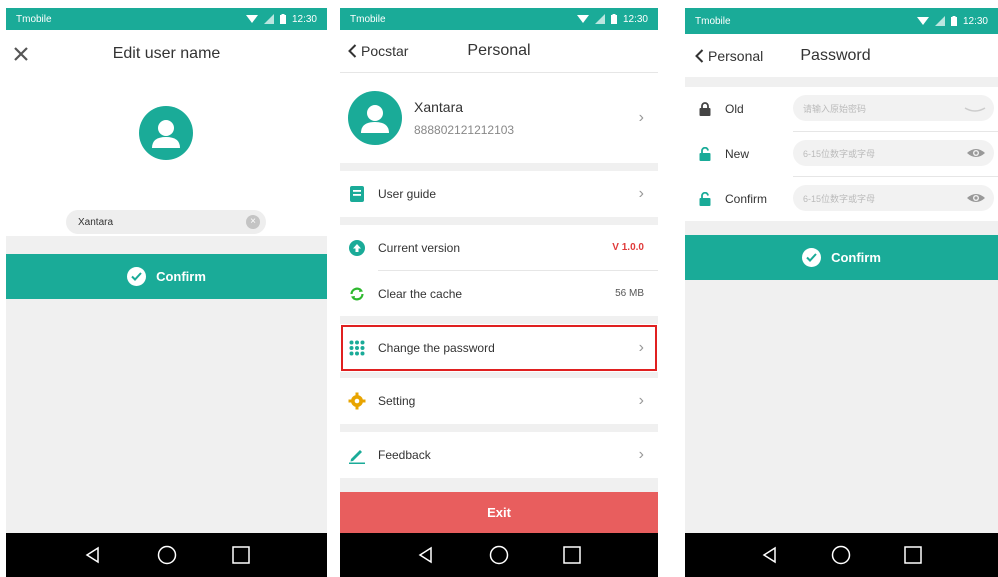 The height and width of the screenshot is (577, 998). Describe the element at coordinates (357, 194) in the screenshot. I see `guide-icon` at that location.